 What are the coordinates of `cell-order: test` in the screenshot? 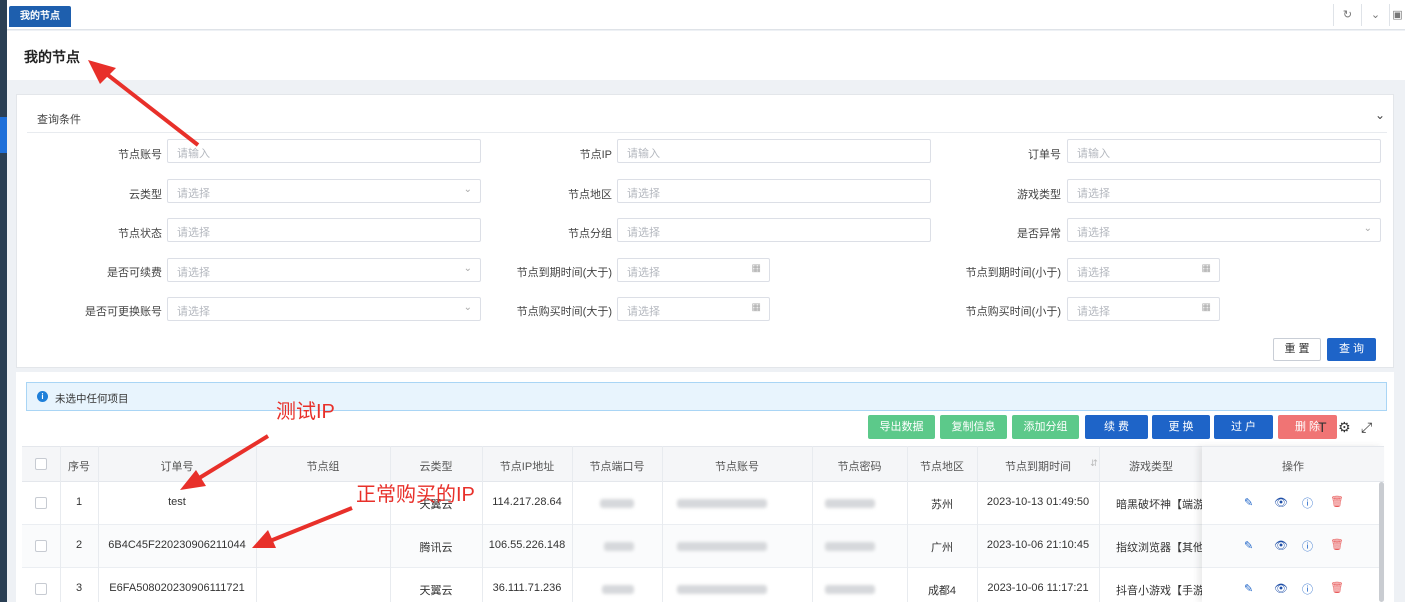 It's located at (177, 502).